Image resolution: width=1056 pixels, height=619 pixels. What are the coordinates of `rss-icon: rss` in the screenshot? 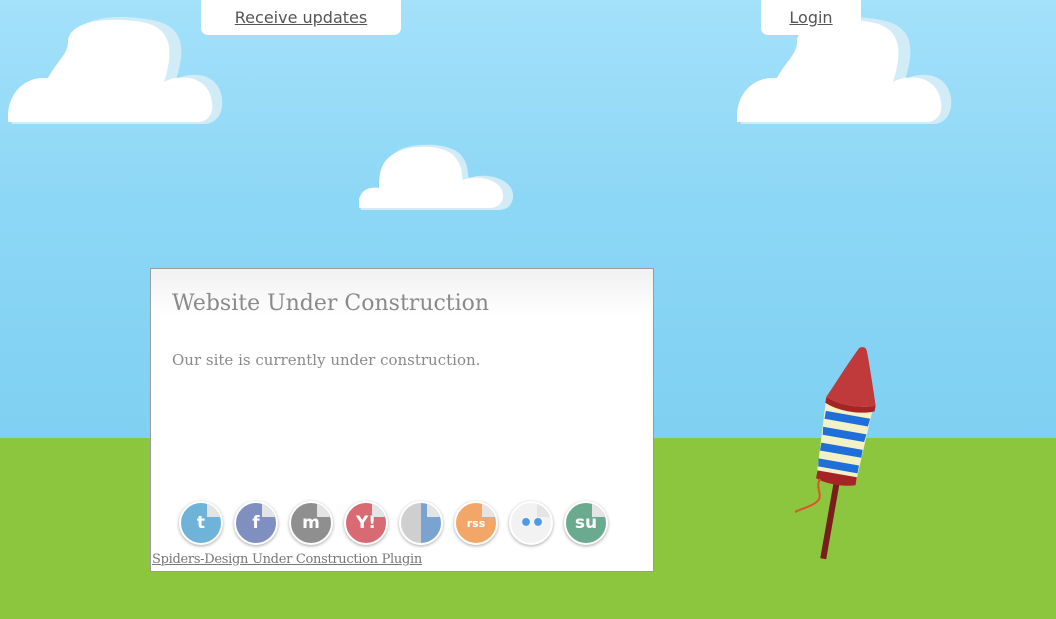 It's located at (476, 523).